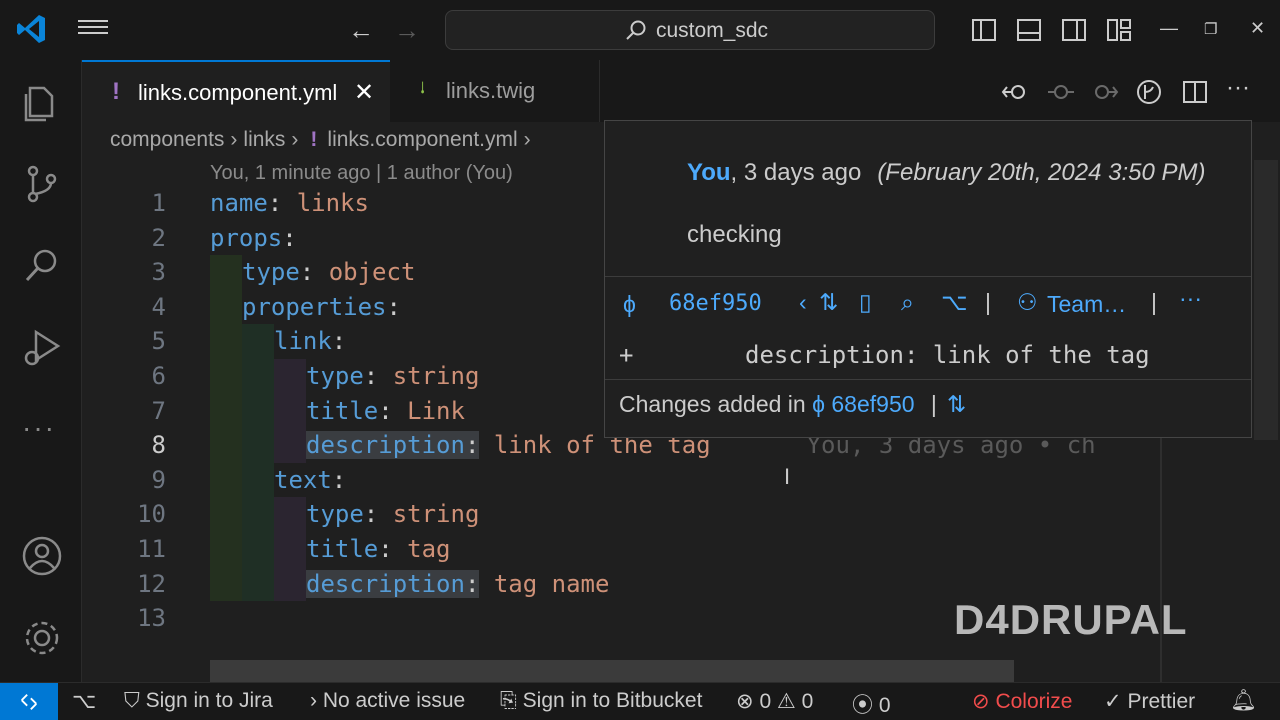 The width and height of the screenshot is (1280, 720). Describe the element at coordinates (393, 514) in the screenshot. I see `code-line-10: type: string` at that location.